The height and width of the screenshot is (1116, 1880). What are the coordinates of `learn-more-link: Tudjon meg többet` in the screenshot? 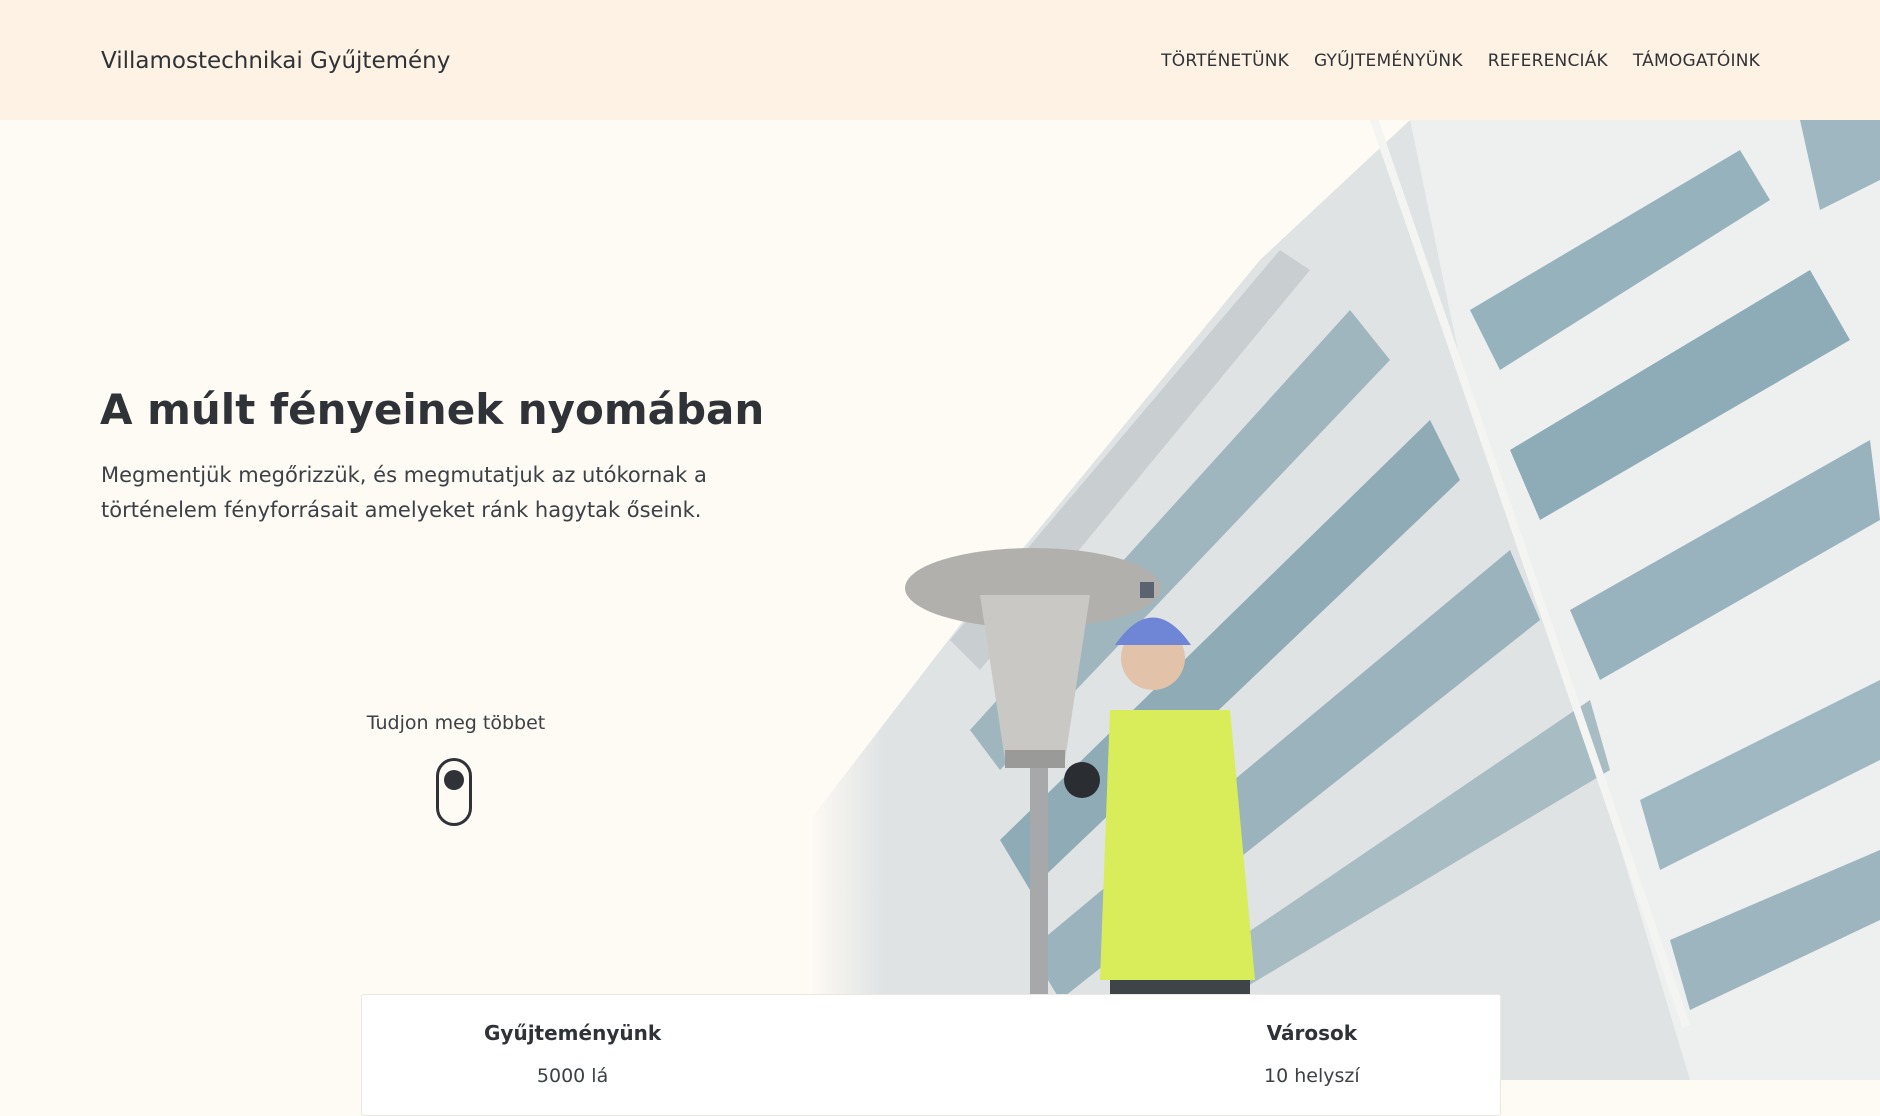 It's located at (456, 723).